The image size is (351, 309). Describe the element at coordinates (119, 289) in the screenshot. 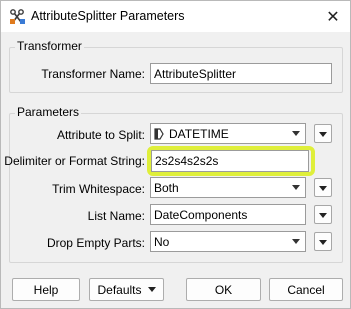

I see `defaults-button-label: Defaults` at that location.